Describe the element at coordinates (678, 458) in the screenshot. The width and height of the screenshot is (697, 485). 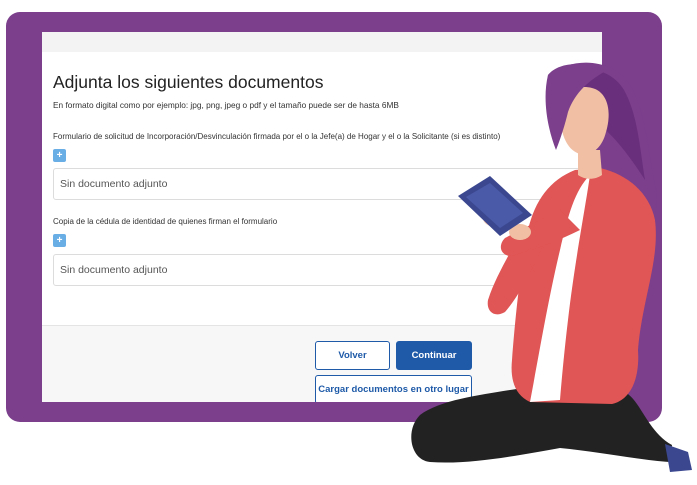
I see `shoe` at that location.